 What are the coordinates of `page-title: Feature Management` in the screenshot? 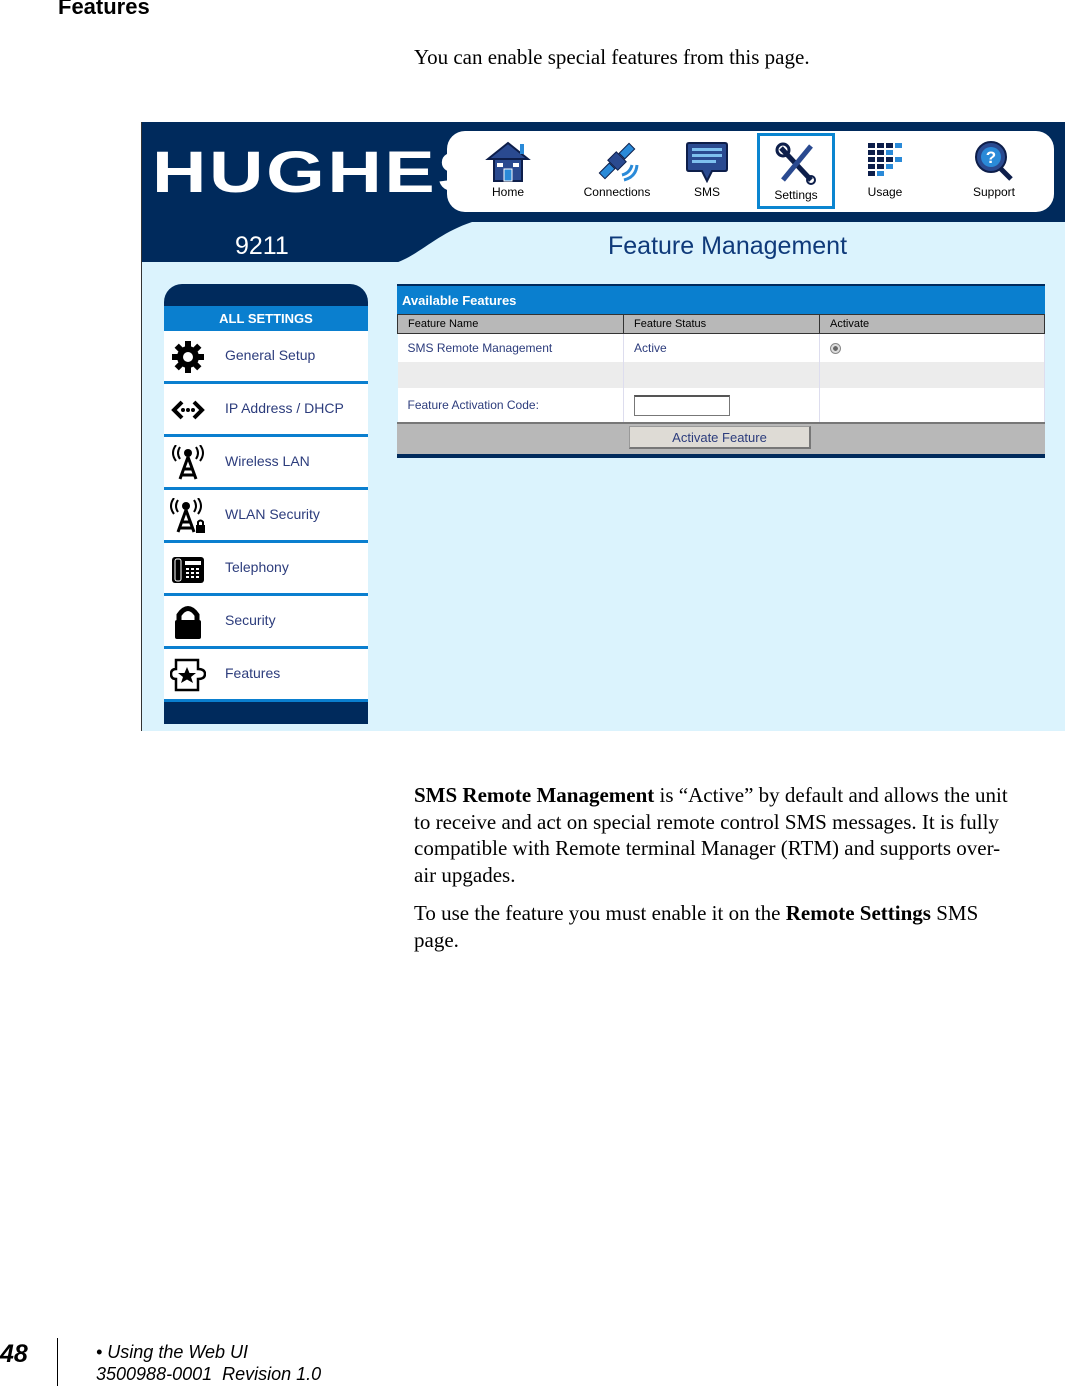 It's located at (728, 246).